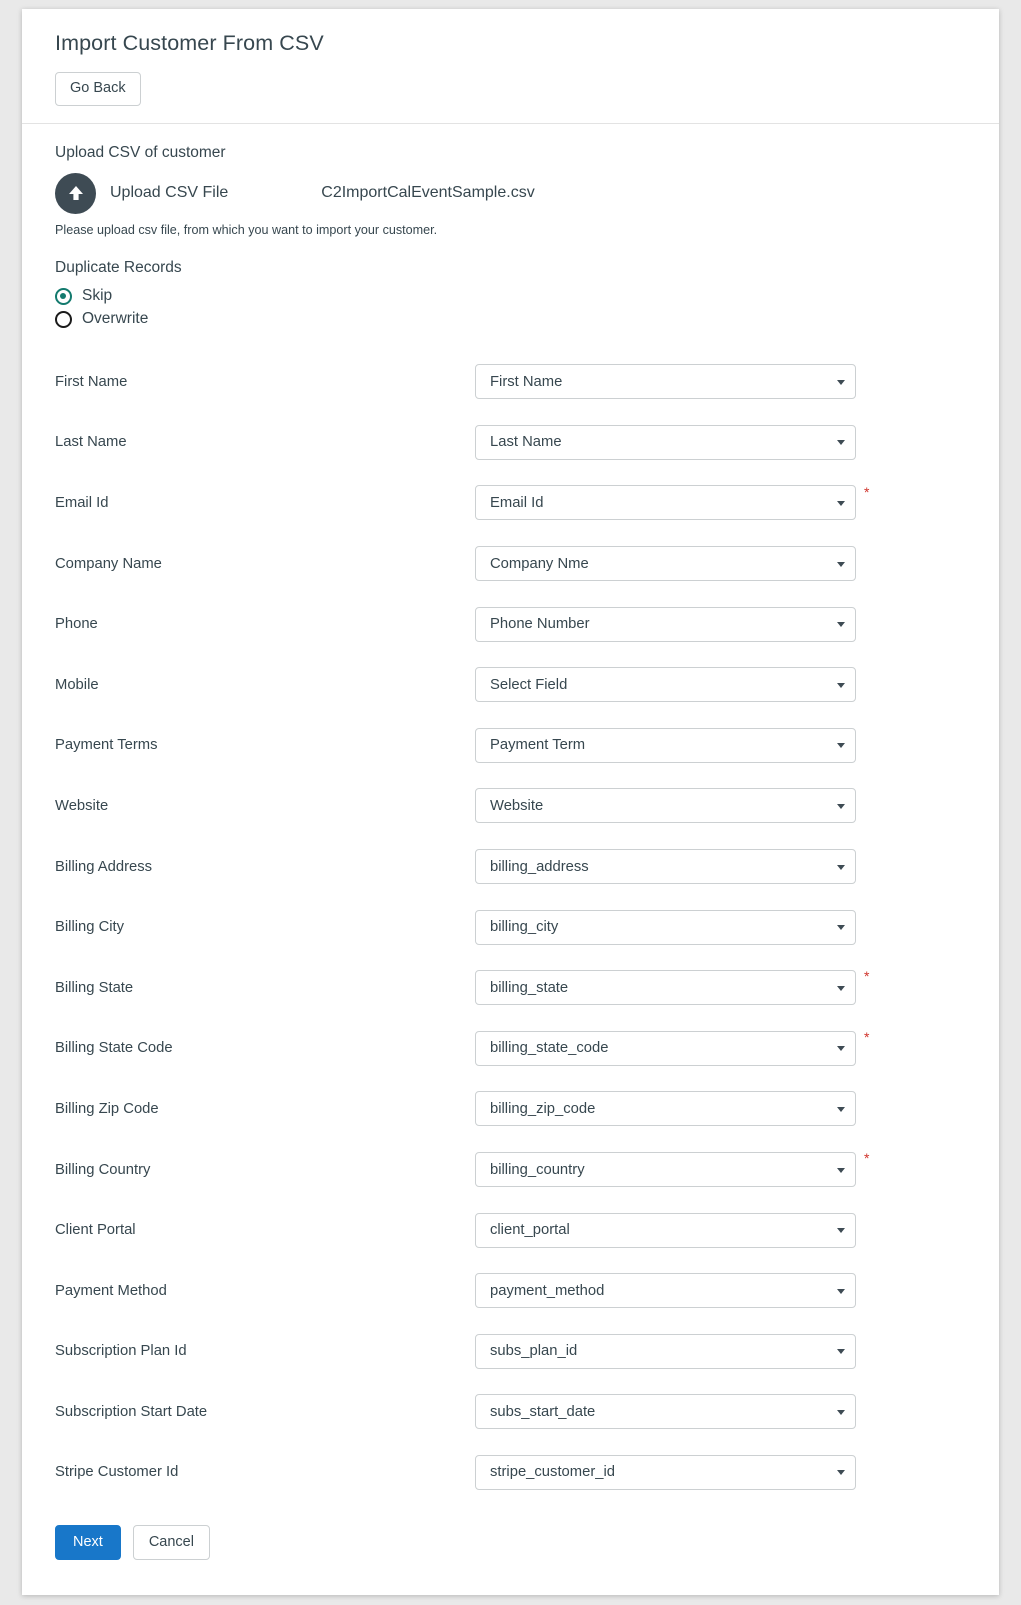 The height and width of the screenshot is (1605, 1021). What do you see at coordinates (90, 927) in the screenshot?
I see `field-label: Billing City` at bounding box center [90, 927].